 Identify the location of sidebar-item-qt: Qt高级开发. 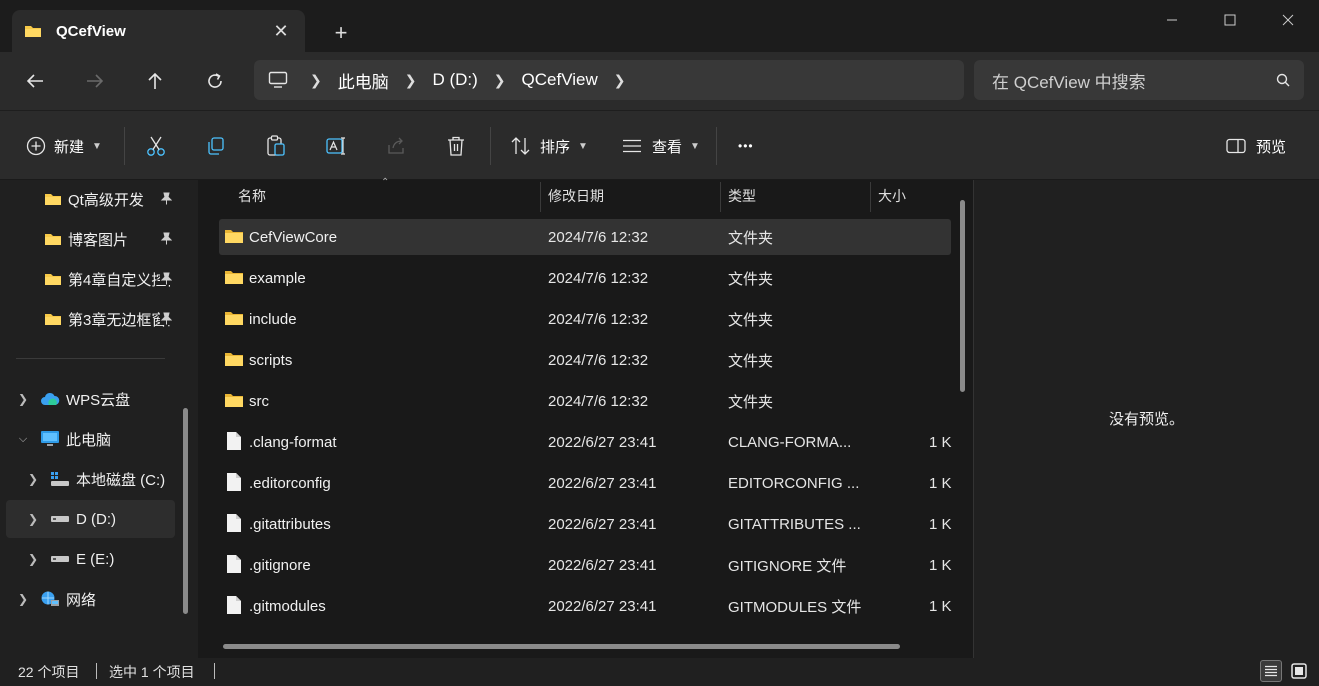
(108, 199).